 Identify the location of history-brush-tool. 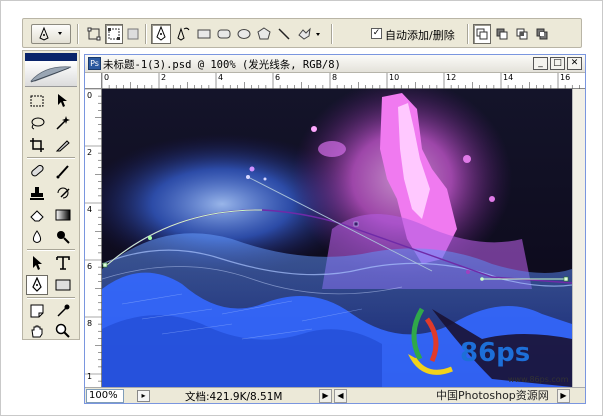
(63, 193).